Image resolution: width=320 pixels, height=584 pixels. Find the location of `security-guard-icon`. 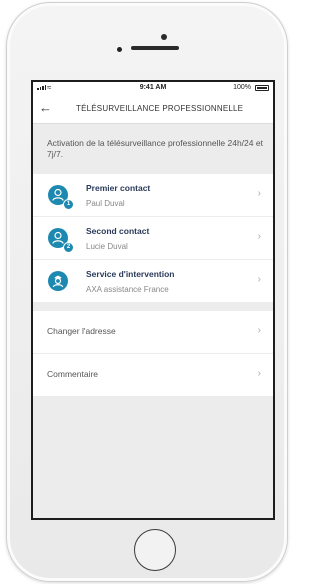

security-guard-icon is located at coordinates (58, 281).